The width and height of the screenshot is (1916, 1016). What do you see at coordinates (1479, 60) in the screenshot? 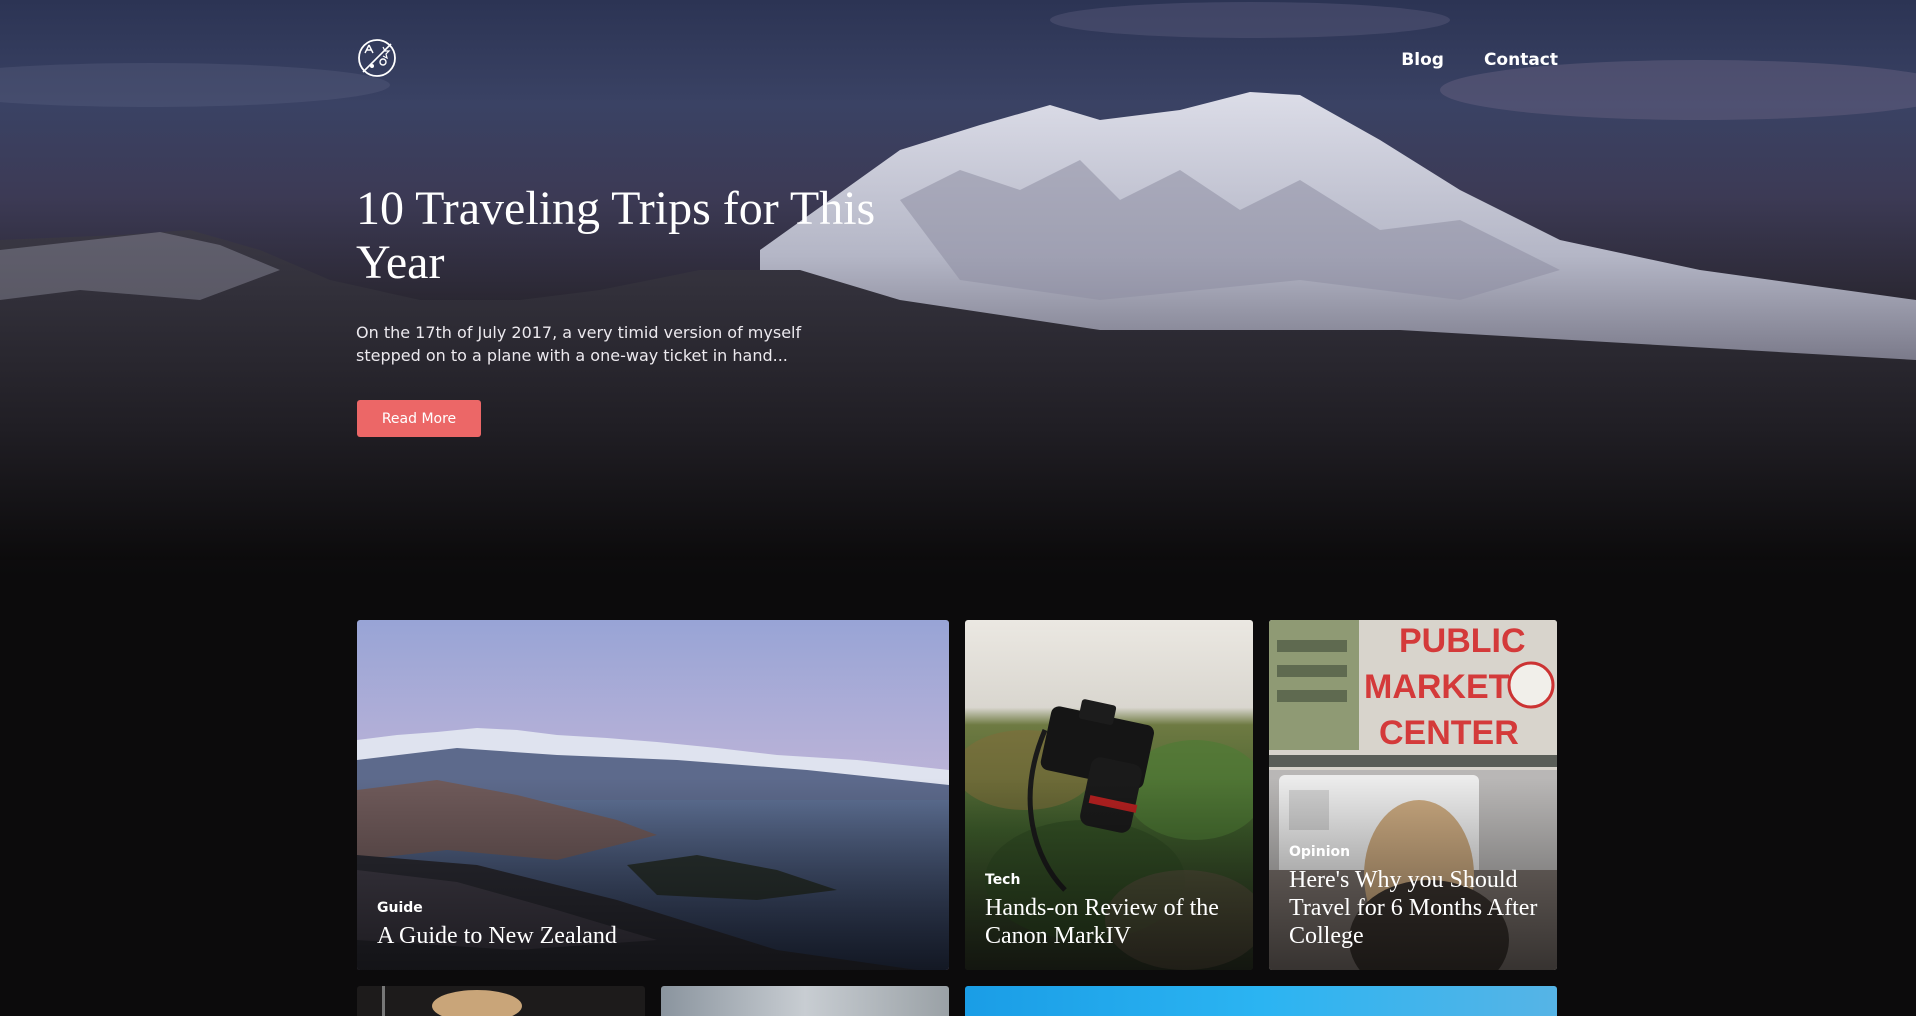
I see `main-nav: Blog Contact` at bounding box center [1479, 60].